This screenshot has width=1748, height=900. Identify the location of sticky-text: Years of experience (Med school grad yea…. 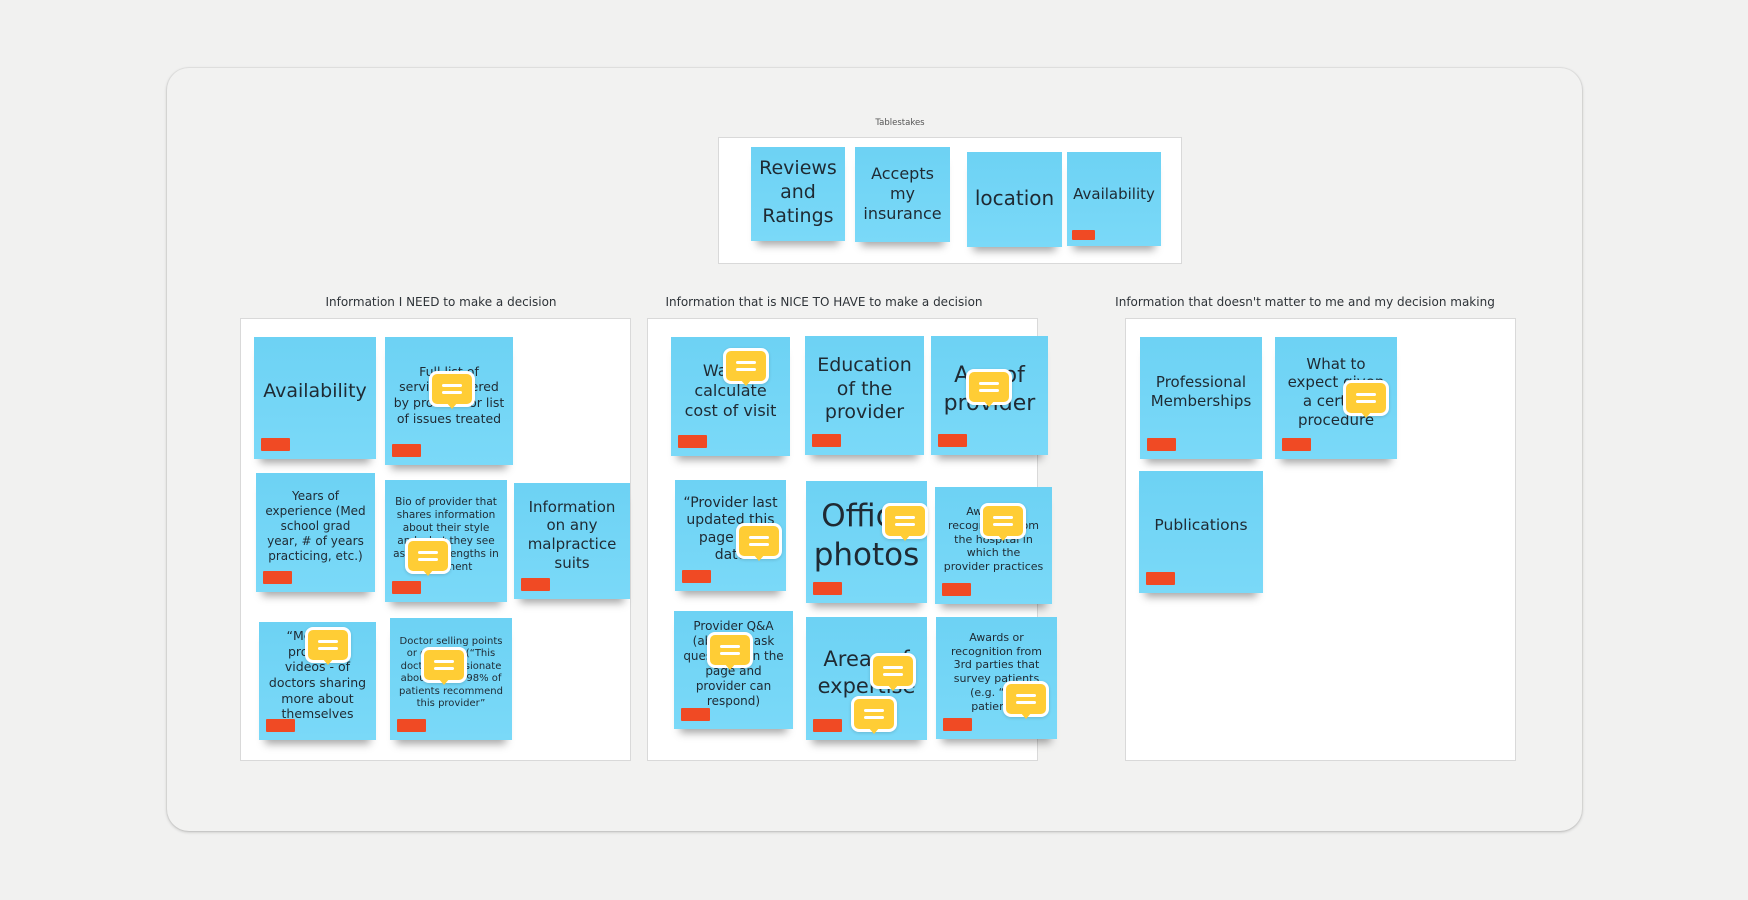
(315, 526).